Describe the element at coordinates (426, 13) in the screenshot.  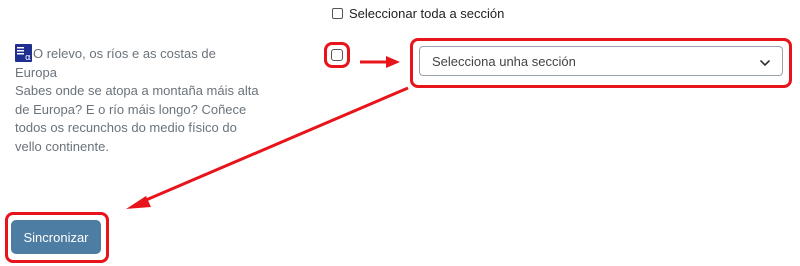
I see `select-all-label: Seleccionar toda a sección` at that location.